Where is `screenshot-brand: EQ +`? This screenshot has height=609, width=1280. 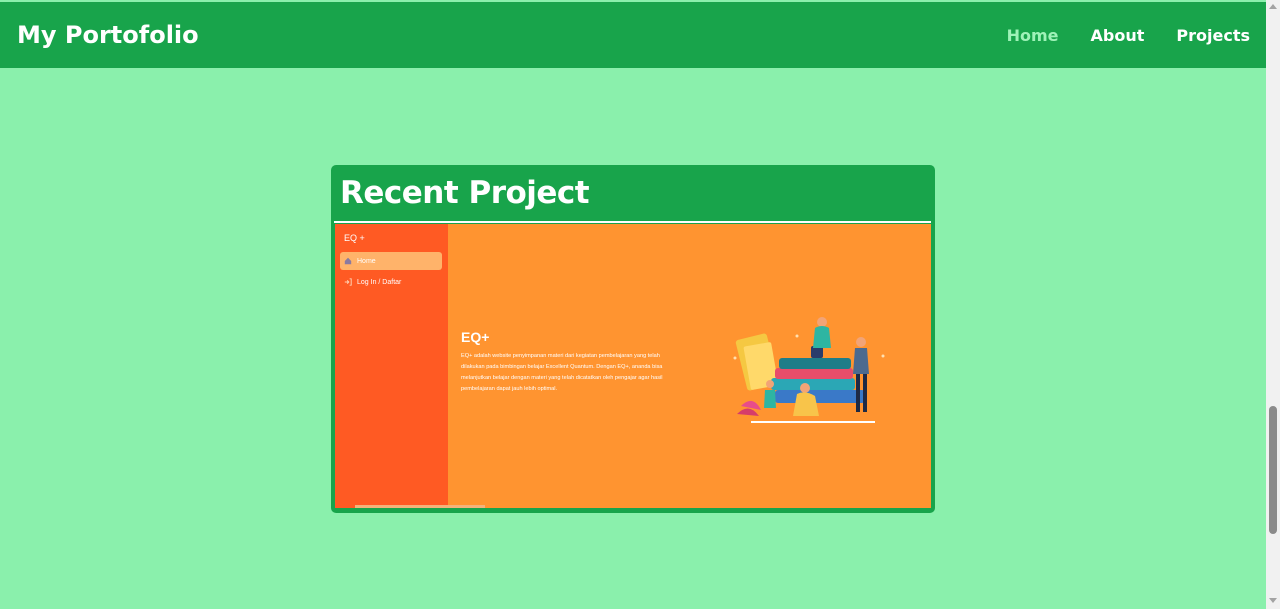
screenshot-brand: EQ + is located at coordinates (354, 238).